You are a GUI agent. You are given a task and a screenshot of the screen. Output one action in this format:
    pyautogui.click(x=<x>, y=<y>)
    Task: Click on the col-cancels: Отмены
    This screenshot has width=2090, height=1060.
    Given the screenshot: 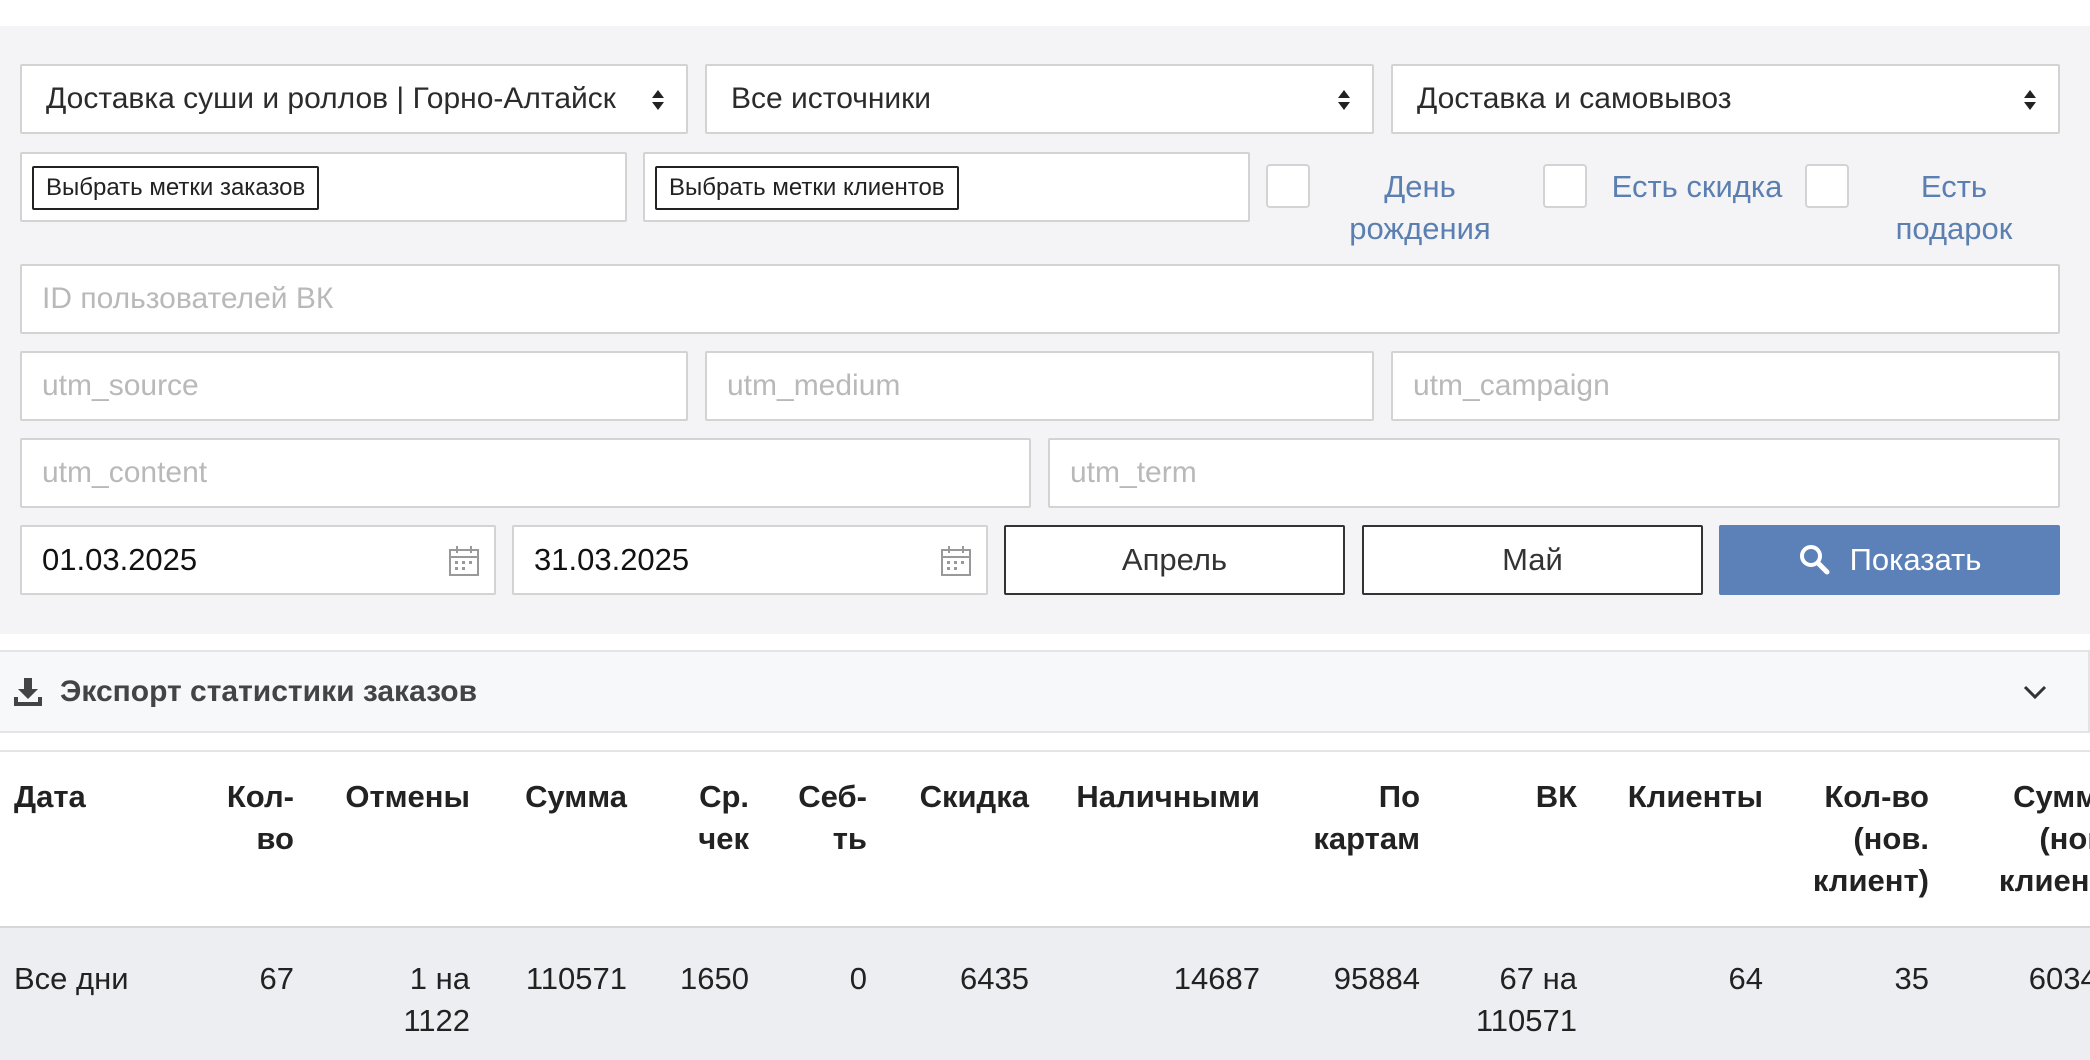 What is the action you would take?
    pyautogui.click(x=407, y=797)
    